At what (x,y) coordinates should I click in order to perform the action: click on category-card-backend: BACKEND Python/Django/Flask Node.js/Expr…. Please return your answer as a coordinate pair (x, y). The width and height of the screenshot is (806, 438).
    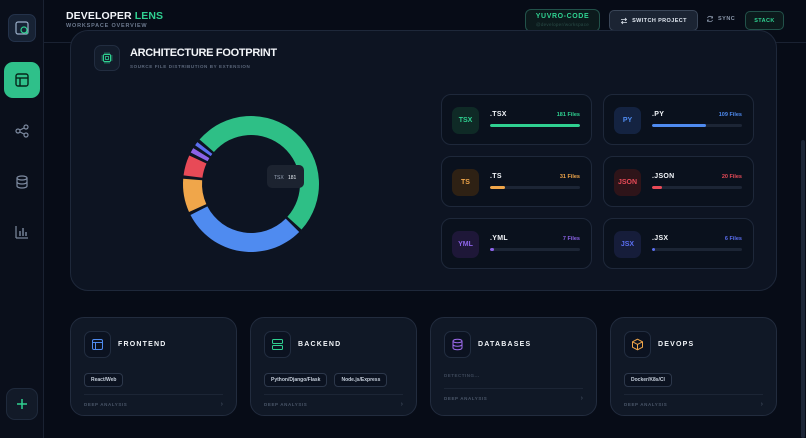
    Looking at the image, I should click on (333, 366).